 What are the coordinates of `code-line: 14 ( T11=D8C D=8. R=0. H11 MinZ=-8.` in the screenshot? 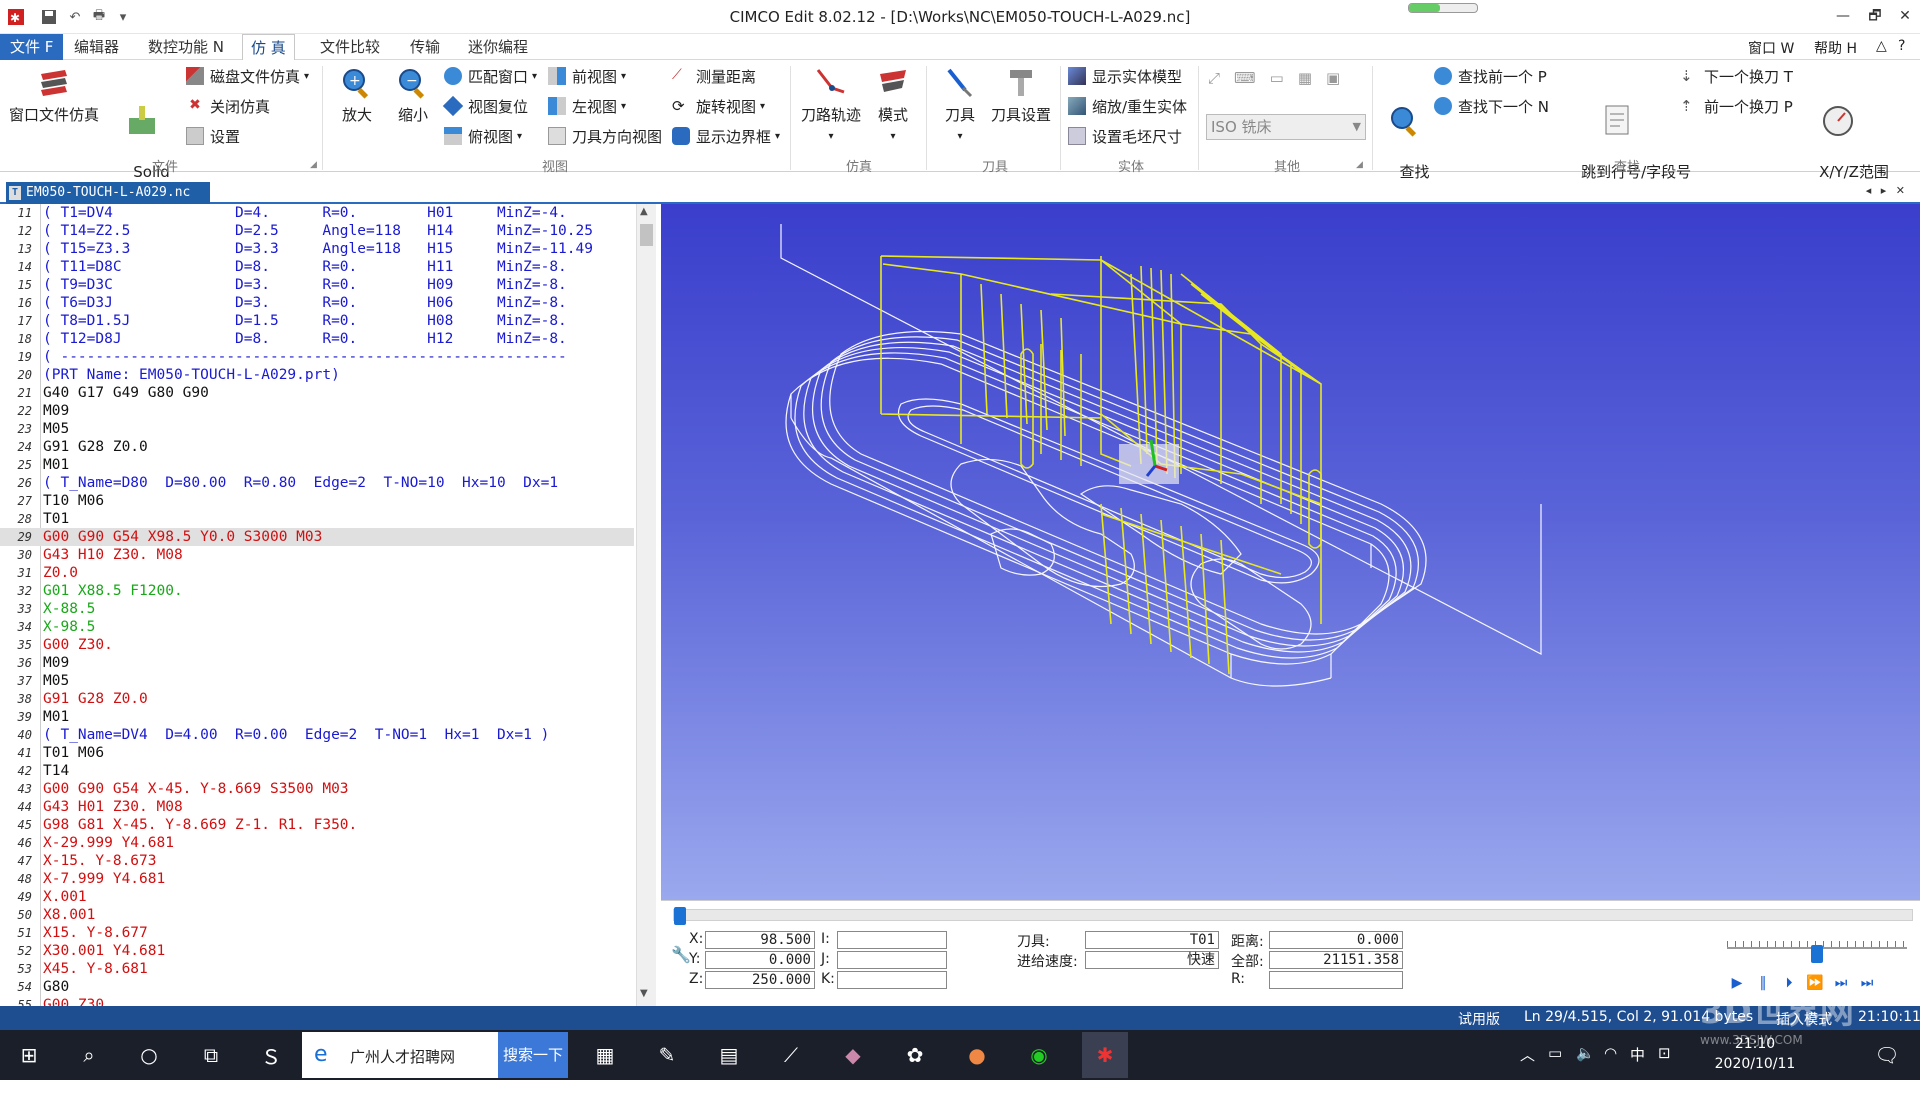 It's located at (317, 267).